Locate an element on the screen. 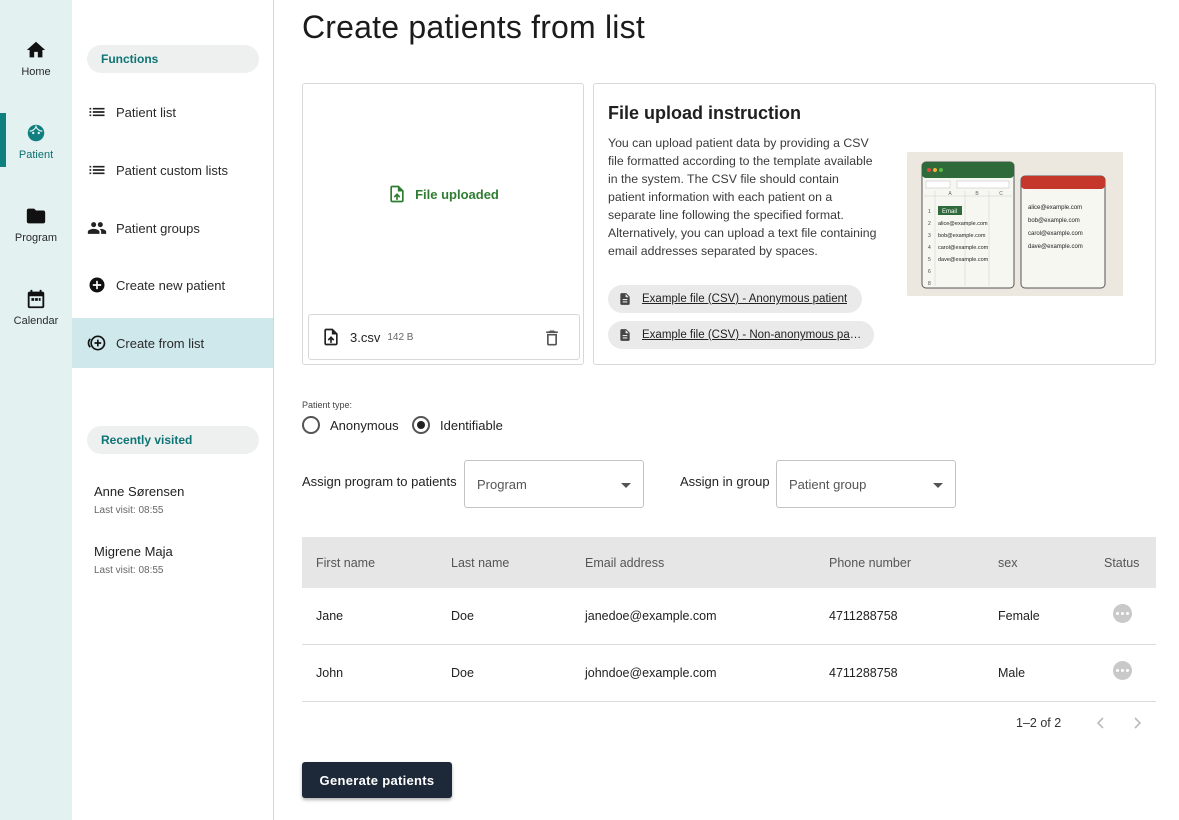 Image resolution: width=1179 pixels, height=820 pixels. rail-item-patient: Patient is located at coordinates (36, 141).